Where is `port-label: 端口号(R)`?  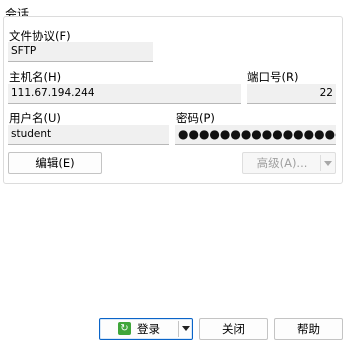 port-label: 端口号(R) is located at coordinates (273, 77).